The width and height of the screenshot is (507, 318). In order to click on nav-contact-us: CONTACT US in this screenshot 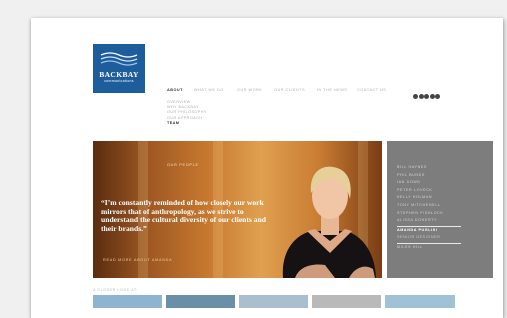, I will do `click(371, 90)`.